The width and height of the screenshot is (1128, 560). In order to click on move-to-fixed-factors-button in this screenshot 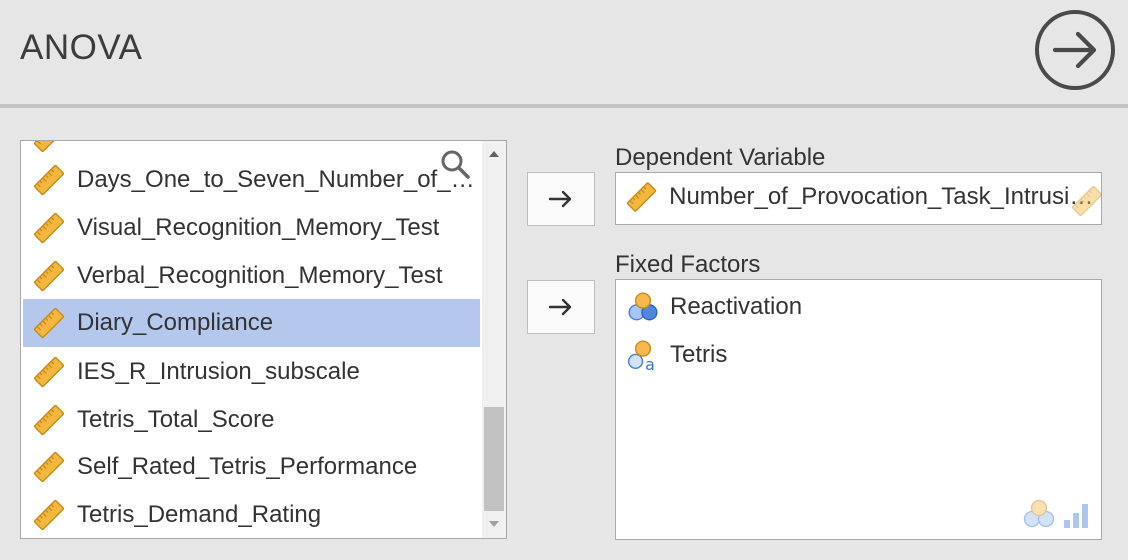, I will do `click(561, 307)`.